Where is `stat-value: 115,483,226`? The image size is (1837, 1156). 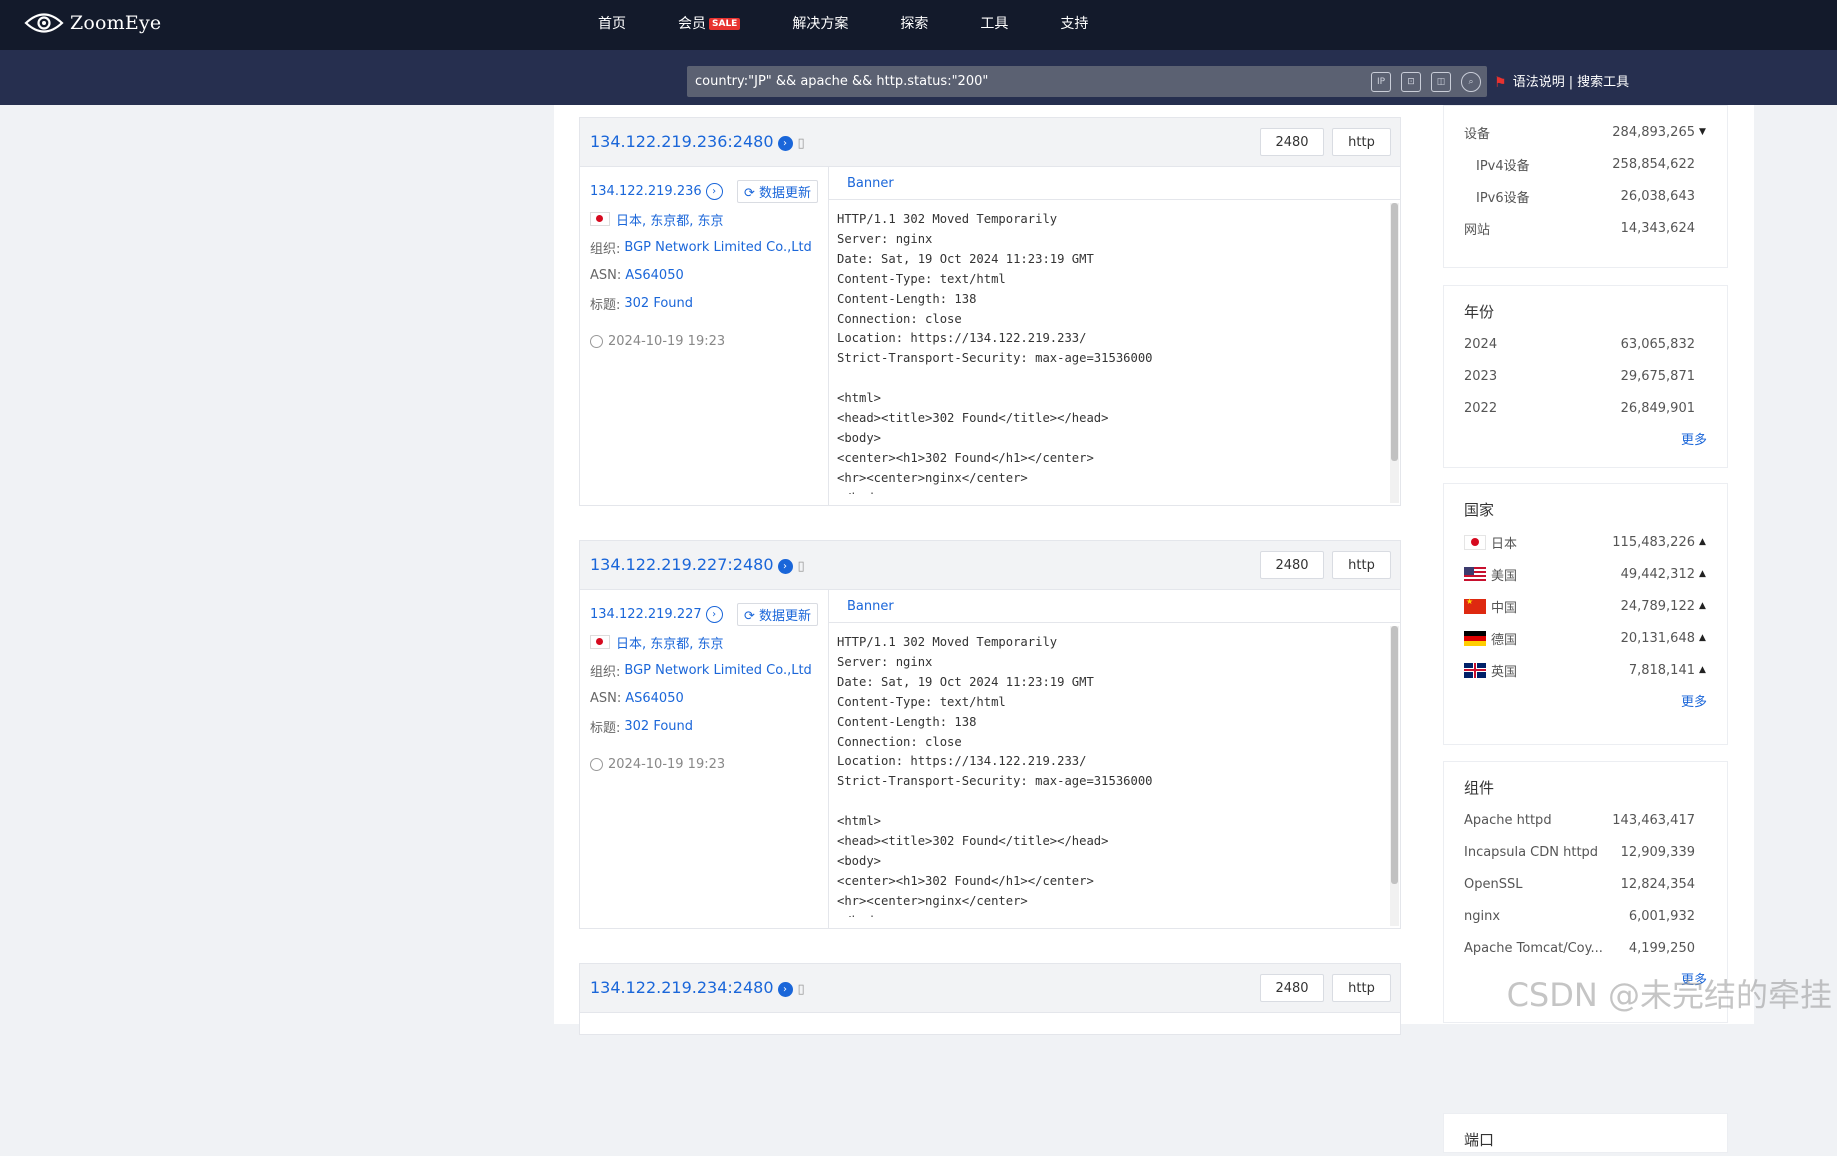
stat-value: 115,483,226 is located at coordinates (1653, 542).